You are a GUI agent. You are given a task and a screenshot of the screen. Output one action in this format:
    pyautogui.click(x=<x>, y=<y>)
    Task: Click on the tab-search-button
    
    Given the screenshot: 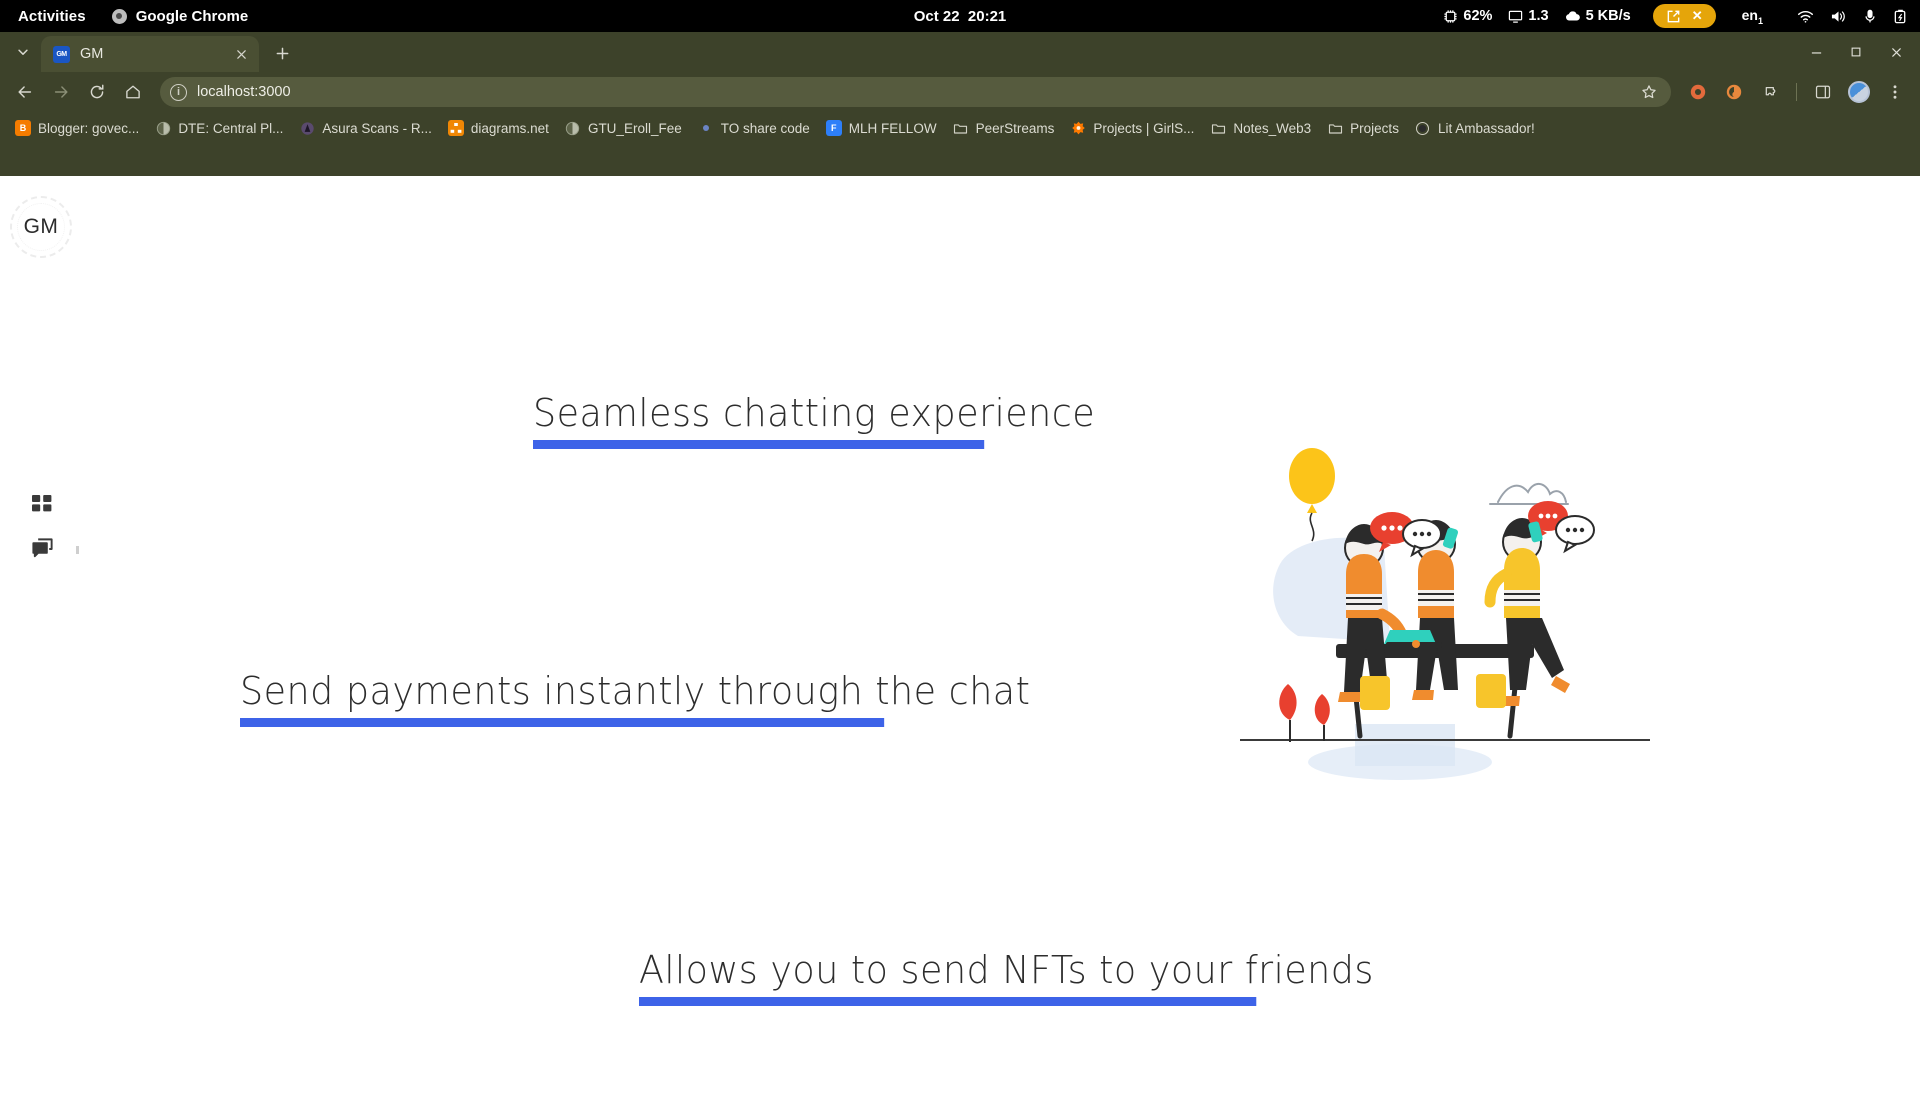 What is the action you would take?
    pyautogui.click(x=23, y=52)
    